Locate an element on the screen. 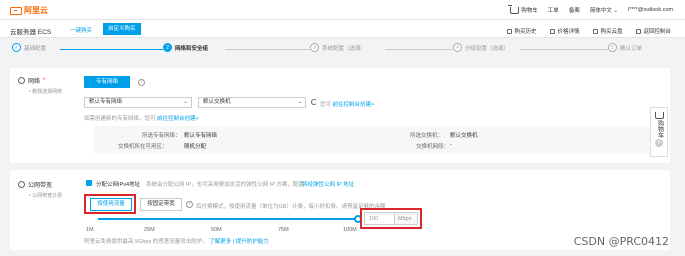 The height and width of the screenshot is (256, 685). step-label: 网络和安全组 is located at coordinates (192, 48).